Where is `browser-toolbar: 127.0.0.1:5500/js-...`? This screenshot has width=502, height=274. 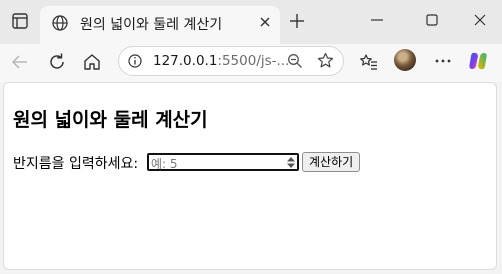
browser-toolbar: 127.0.0.1:5500/js-... is located at coordinates (251, 63).